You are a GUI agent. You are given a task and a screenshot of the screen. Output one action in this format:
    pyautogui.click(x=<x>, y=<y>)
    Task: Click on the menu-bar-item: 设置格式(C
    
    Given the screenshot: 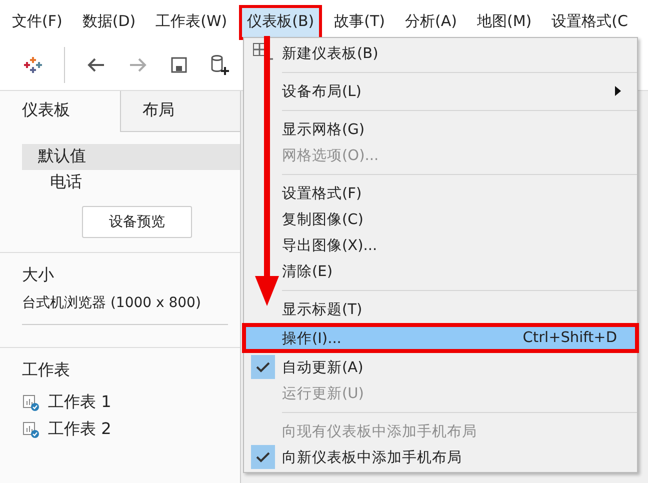 What is the action you would take?
    pyautogui.click(x=590, y=22)
    